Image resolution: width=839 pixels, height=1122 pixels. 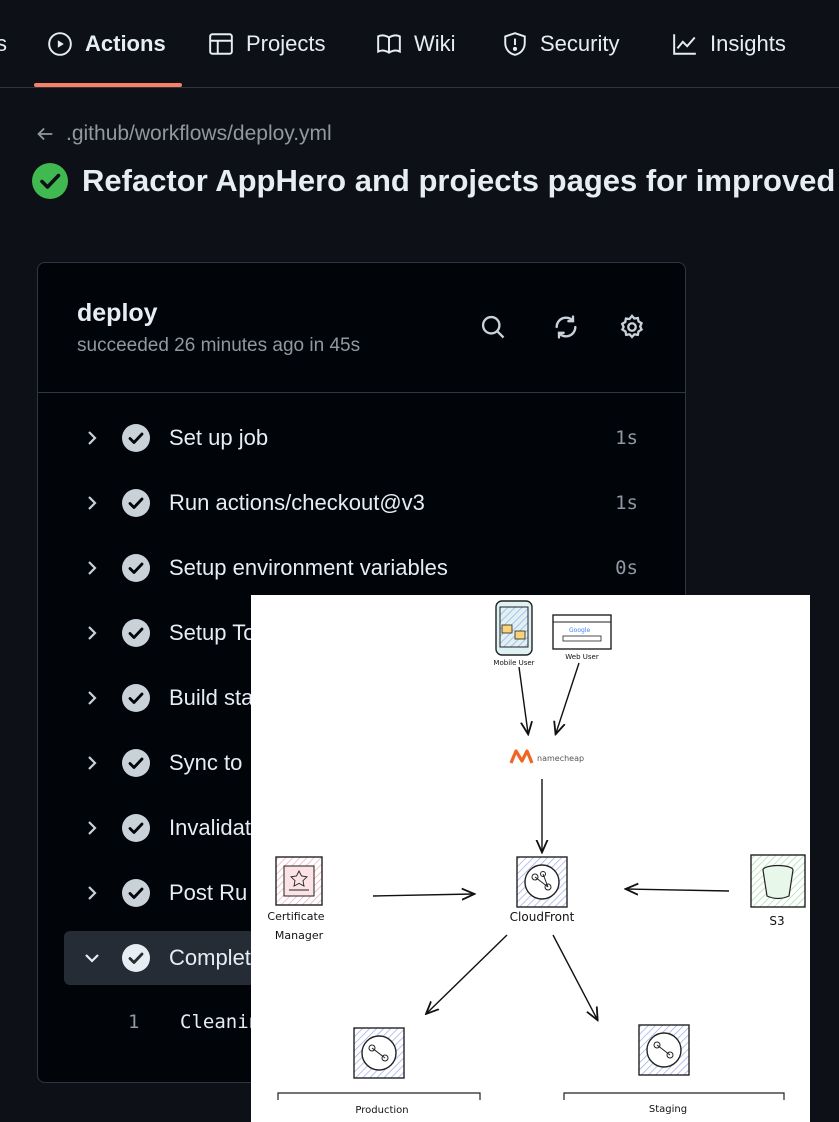 What do you see at coordinates (568, 697) in the screenshot?
I see `arrow-web-to-dns` at bounding box center [568, 697].